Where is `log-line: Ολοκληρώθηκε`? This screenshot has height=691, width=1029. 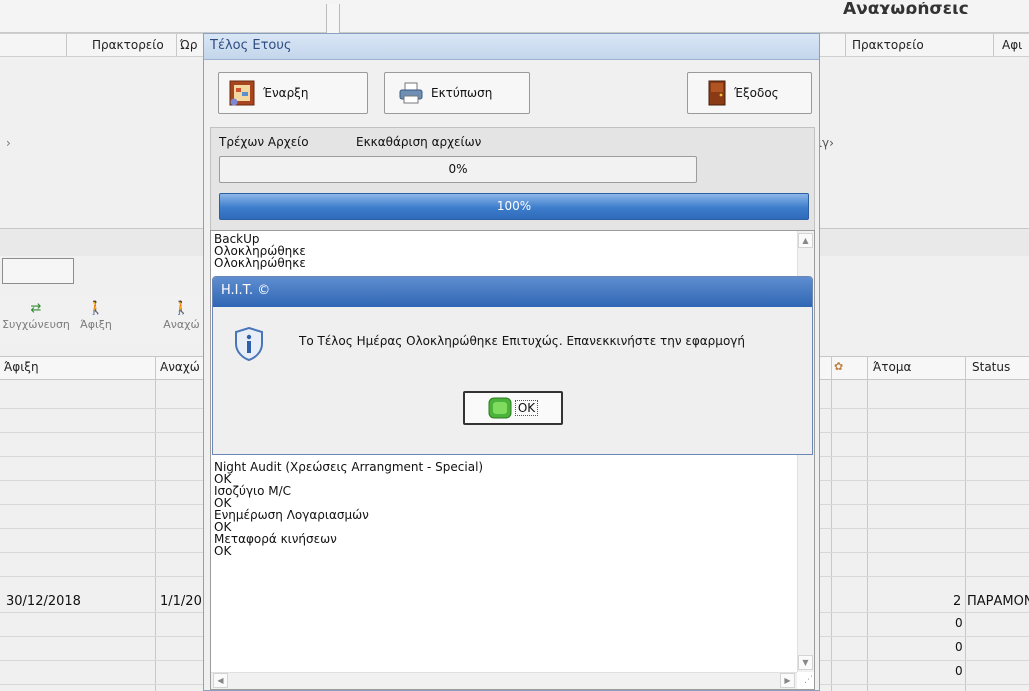
log-line: Ολοκληρώθηκε is located at coordinates (260, 263).